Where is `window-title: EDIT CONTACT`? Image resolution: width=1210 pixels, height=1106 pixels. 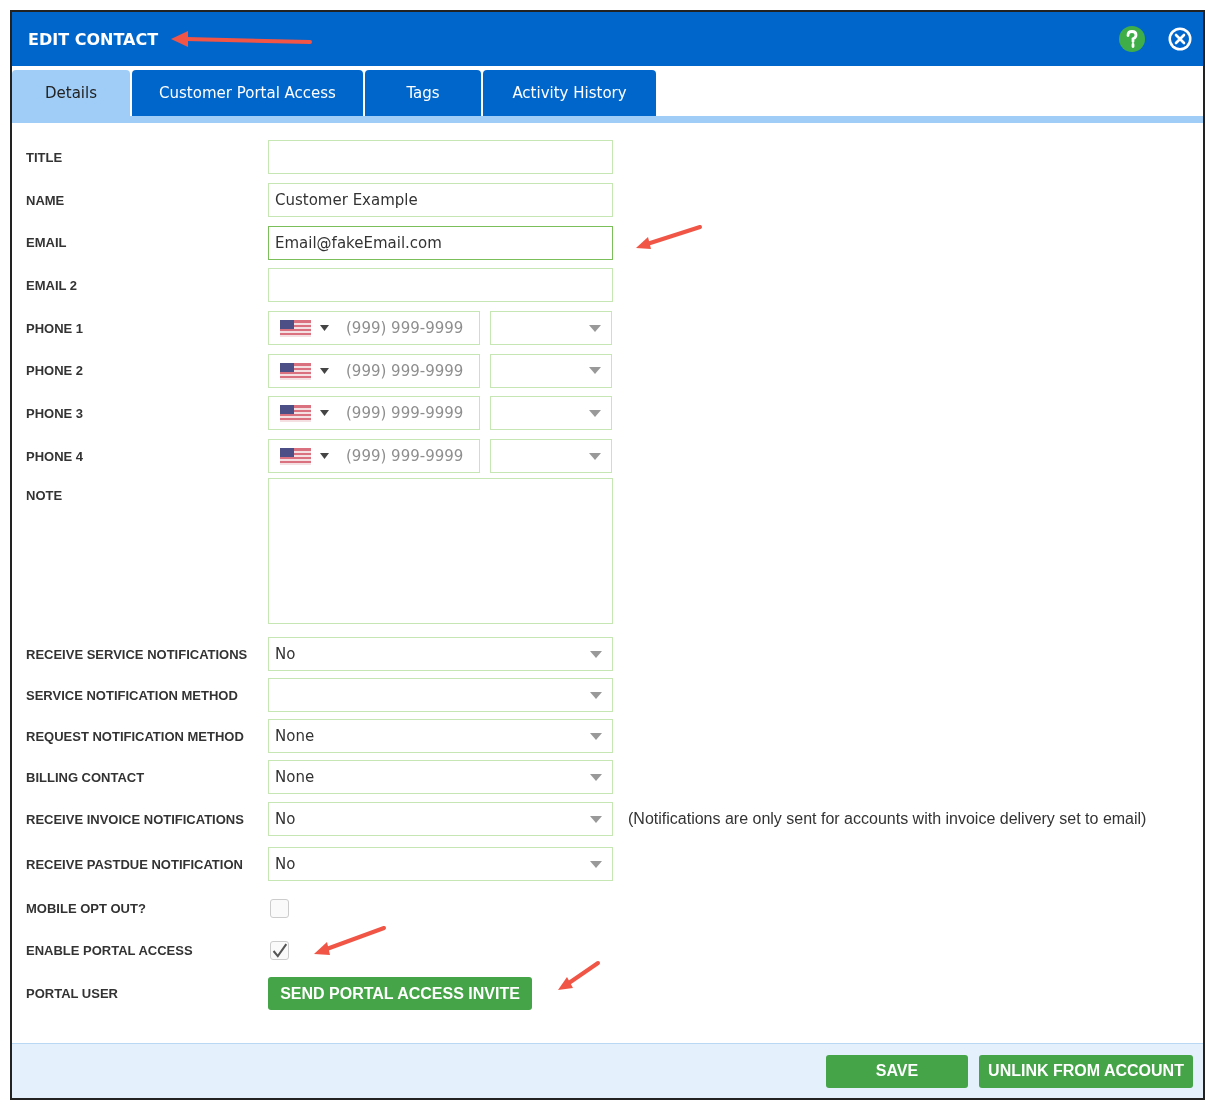 window-title: EDIT CONTACT is located at coordinates (93, 39).